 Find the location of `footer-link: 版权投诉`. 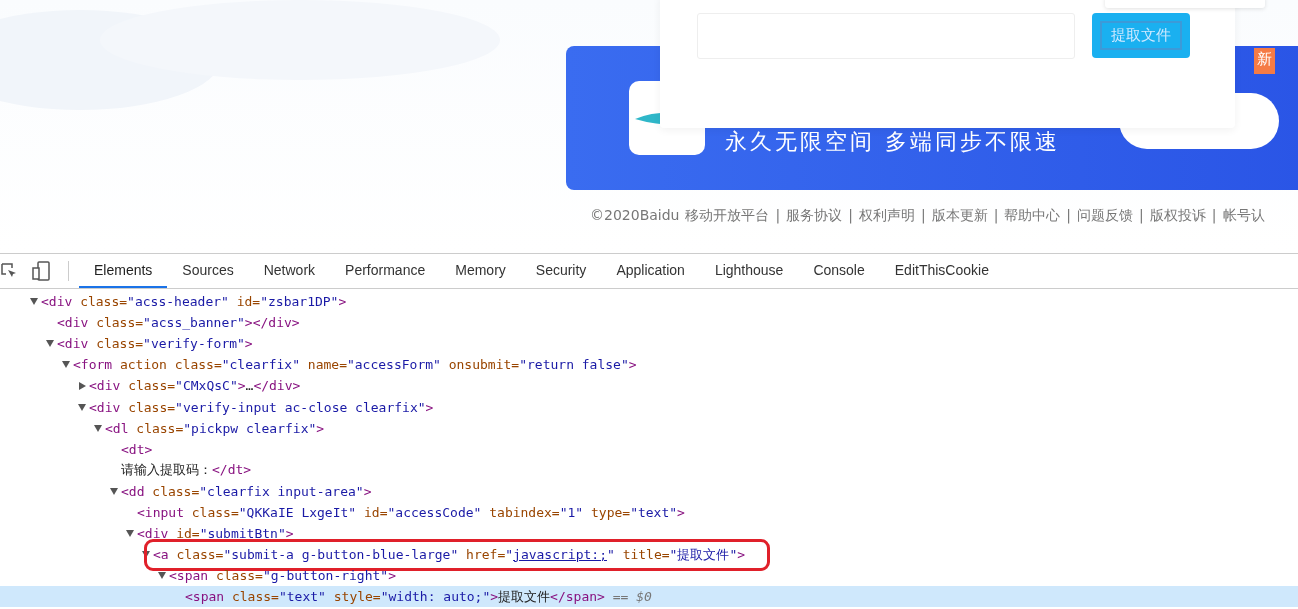

footer-link: 版权投诉 is located at coordinates (1177, 216).